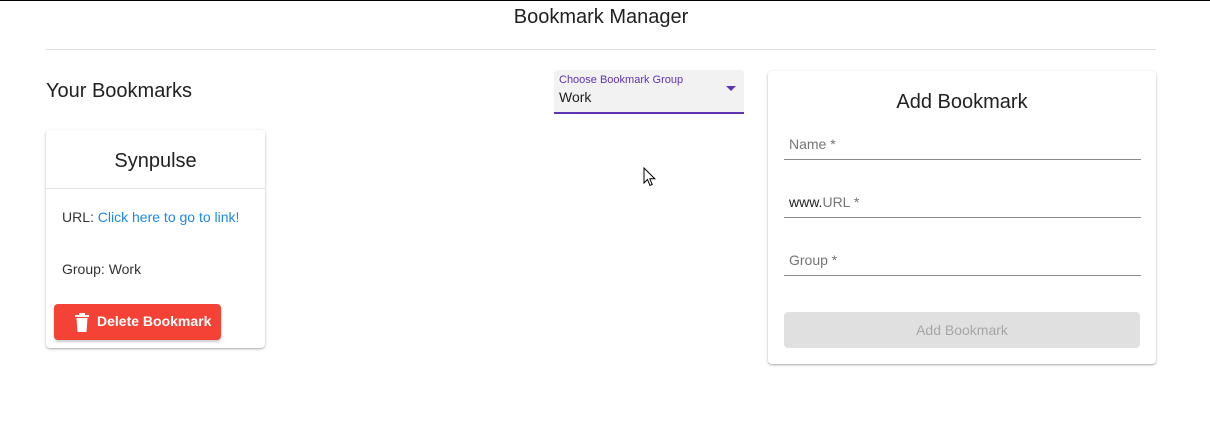  What do you see at coordinates (812, 144) in the screenshot?
I see `name-placeholder: Name *` at bounding box center [812, 144].